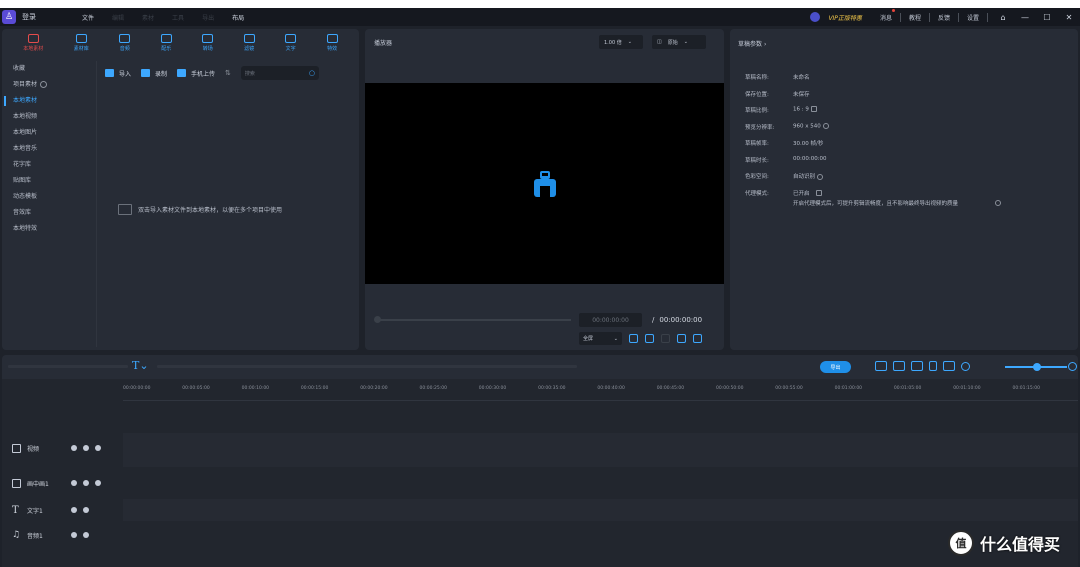  Describe the element at coordinates (238, 17) in the screenshot. I see `menu-layout: 布局` at that location.